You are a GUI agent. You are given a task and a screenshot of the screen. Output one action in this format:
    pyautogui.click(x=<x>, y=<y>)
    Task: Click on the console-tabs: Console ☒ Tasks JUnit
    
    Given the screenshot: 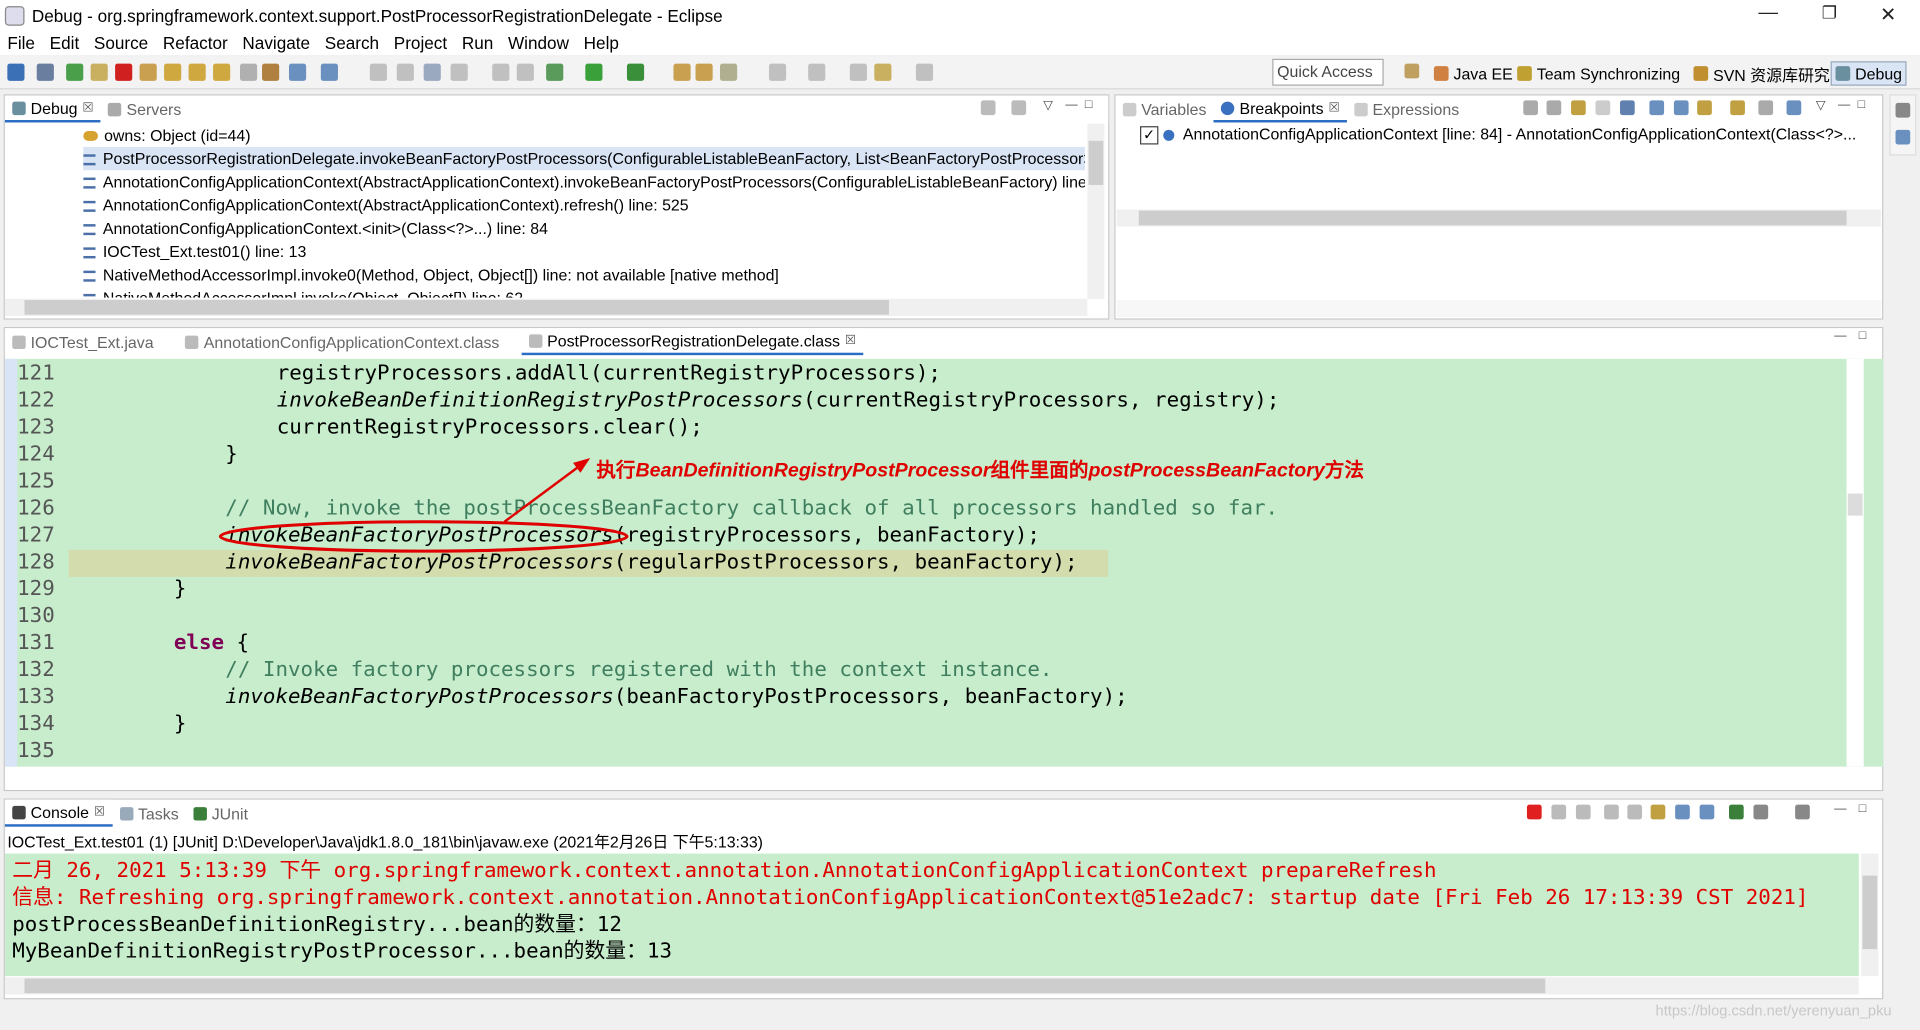 What is the action you would take?
    pyautogui.click(x=943, y=813)
    